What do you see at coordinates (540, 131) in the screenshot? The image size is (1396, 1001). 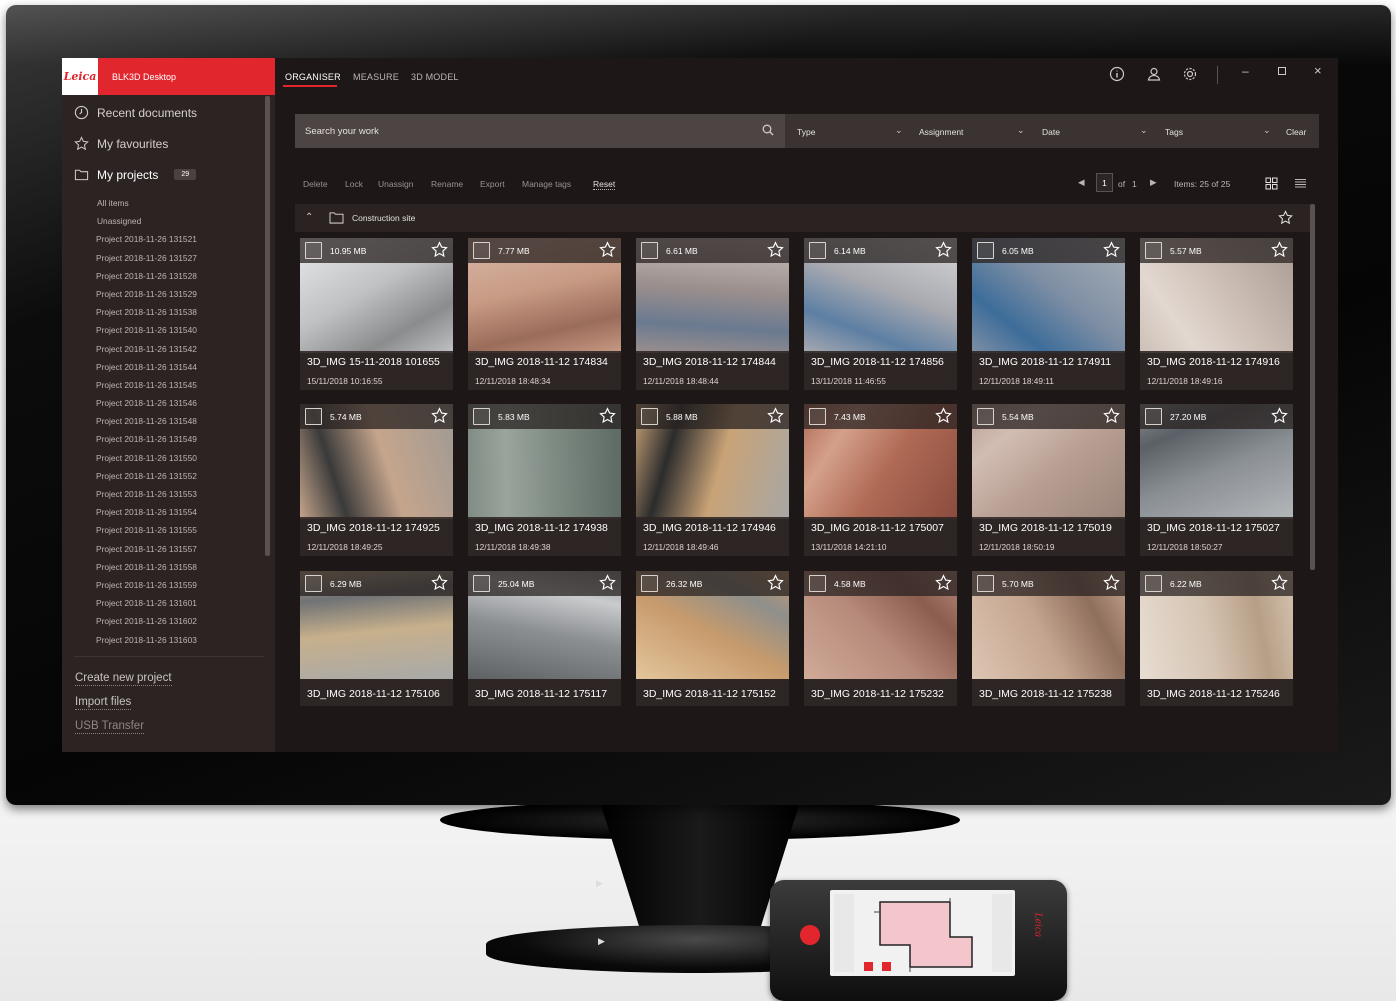 I see `search-input: Search your work` at bounding box center [540, 131].